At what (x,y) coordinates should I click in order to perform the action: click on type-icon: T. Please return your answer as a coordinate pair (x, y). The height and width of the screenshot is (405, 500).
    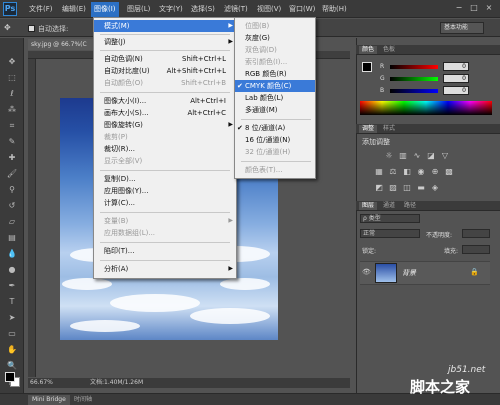
    Looking at the image, I should click on (12, 302).